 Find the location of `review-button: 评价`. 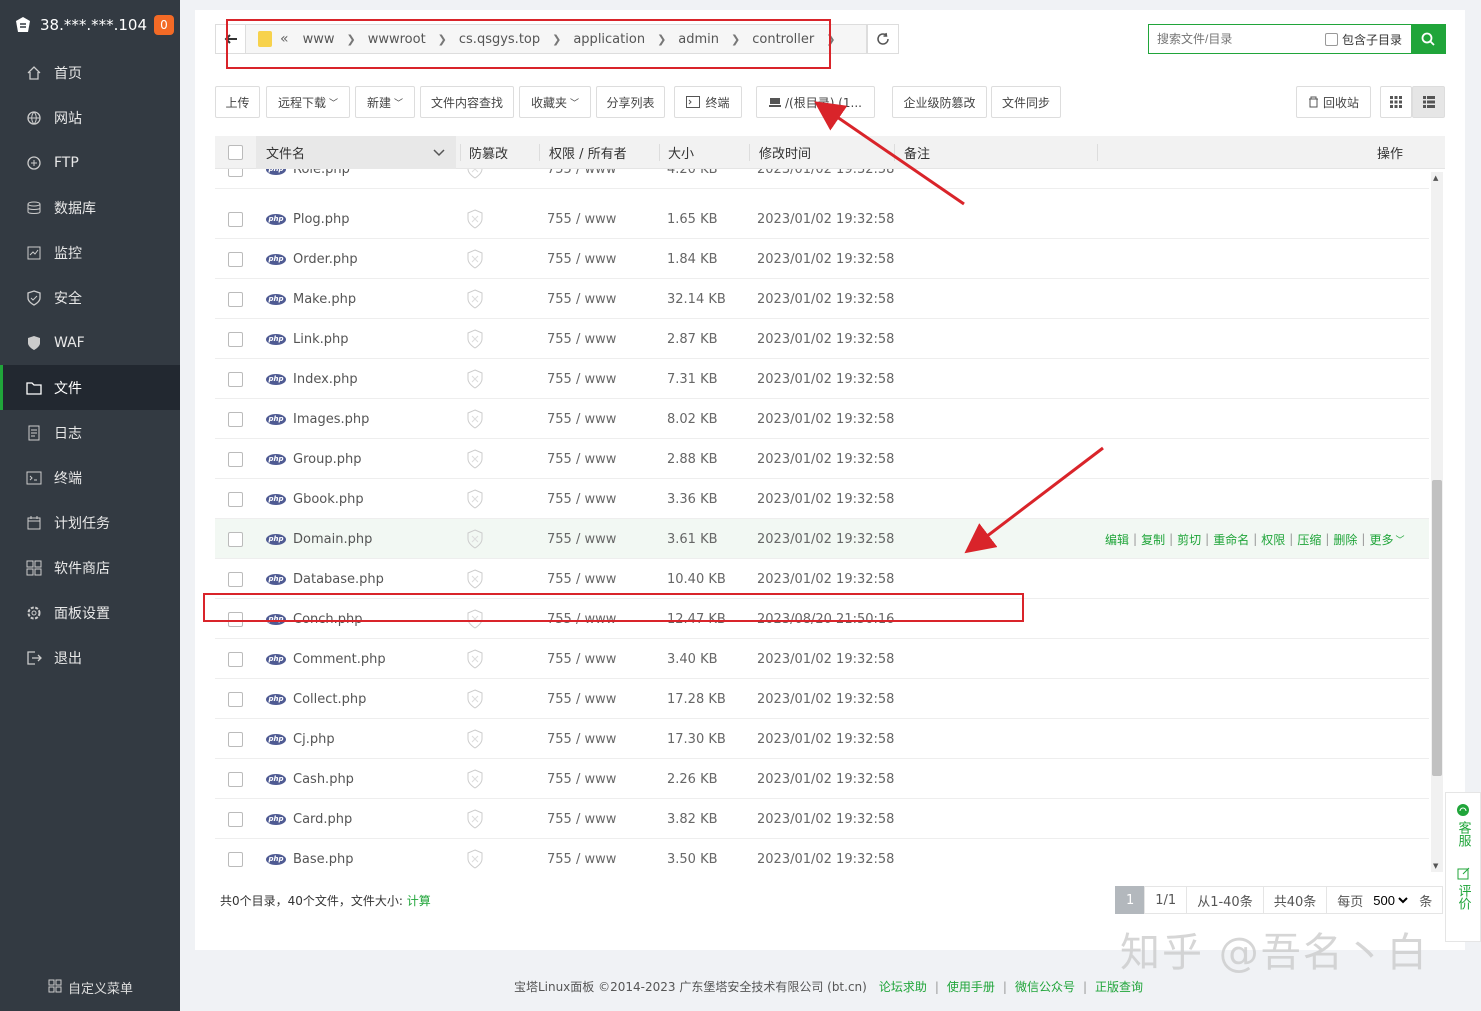

review-button: 评价 is located at coordinates (1463, 888).